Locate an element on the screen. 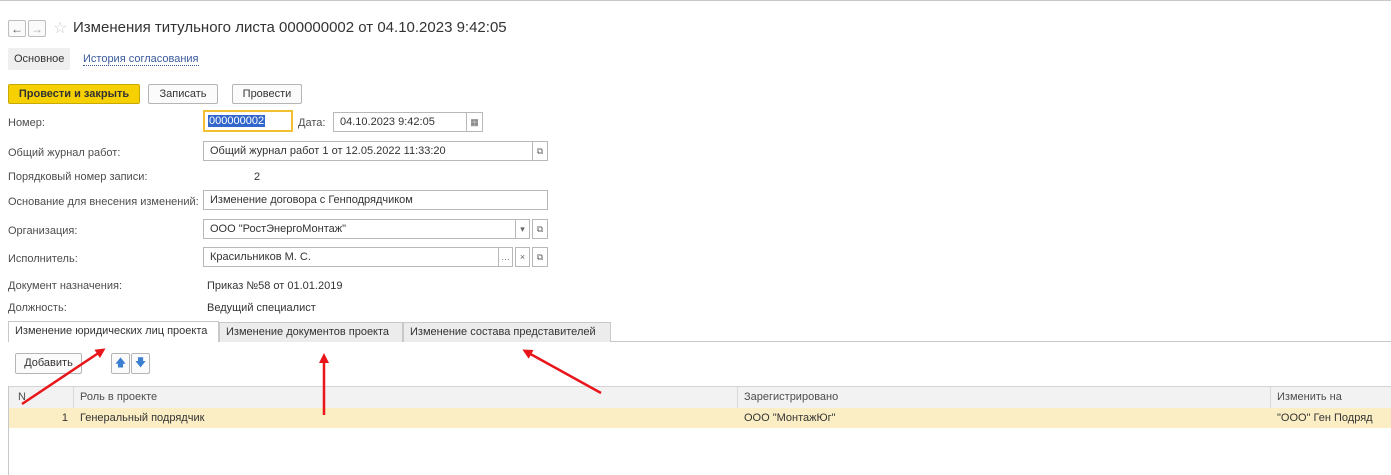 The width and height of the screenshot is (1391, 475). arrow-up-icon: 🡅 is located at coordinates (120, 363).